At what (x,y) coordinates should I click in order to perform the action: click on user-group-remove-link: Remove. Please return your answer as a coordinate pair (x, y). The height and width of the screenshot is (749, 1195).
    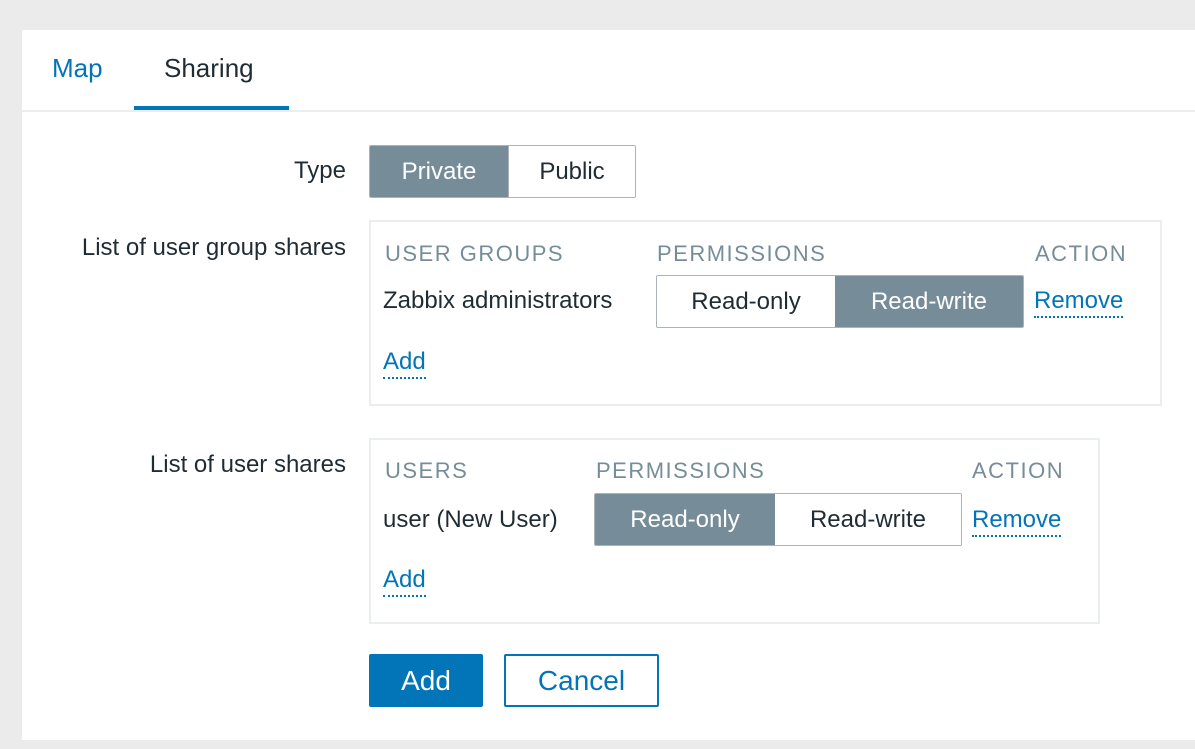
    Looking at the image, I should click on (1079, 302).